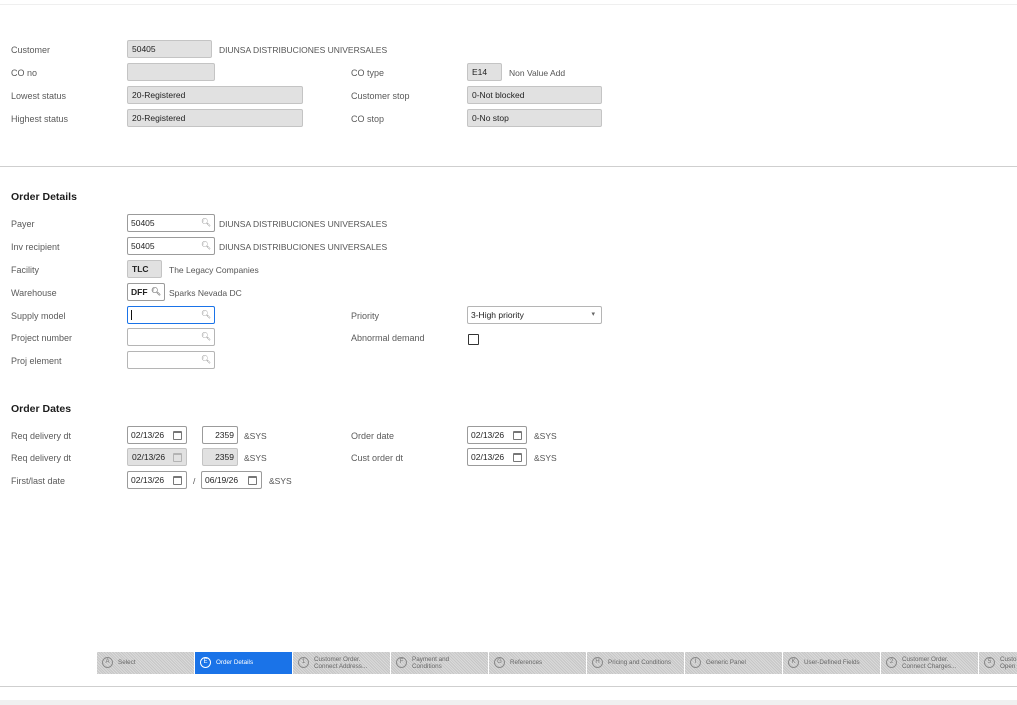 The width and height of the screenshot is (1017, 705). Describe the element at coordinates (508, 702) in the screenshot. I see `footer-bar` at that location.